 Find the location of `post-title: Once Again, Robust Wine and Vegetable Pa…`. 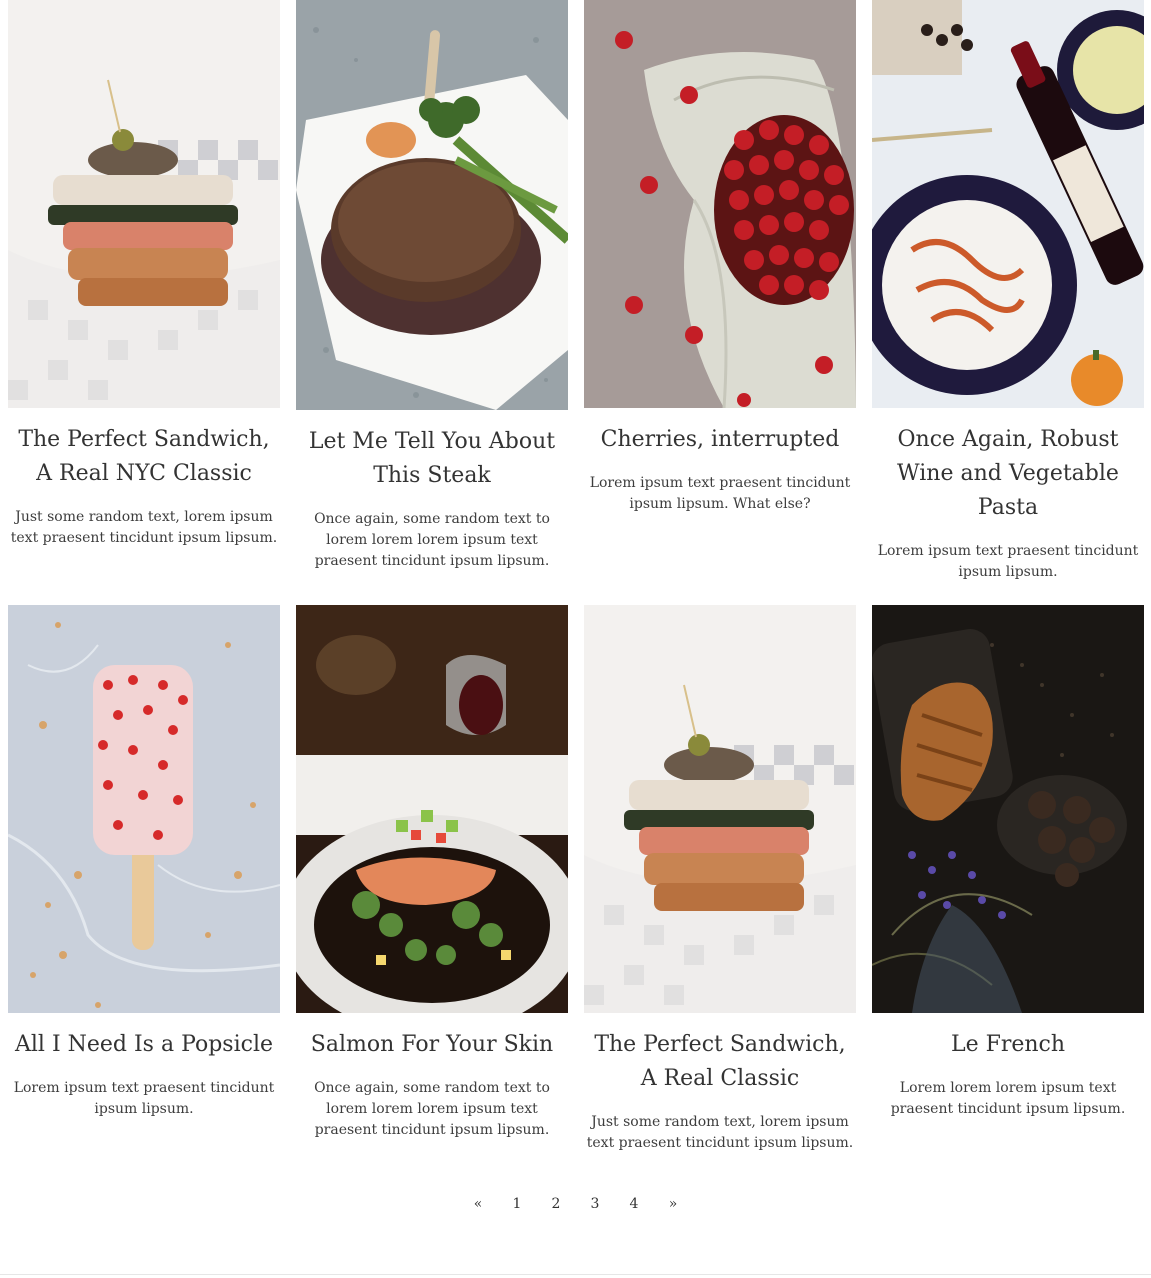

post-title: Once Again, Robust Wine and Vegetable Pa… is located at coordinates (1008, 474).